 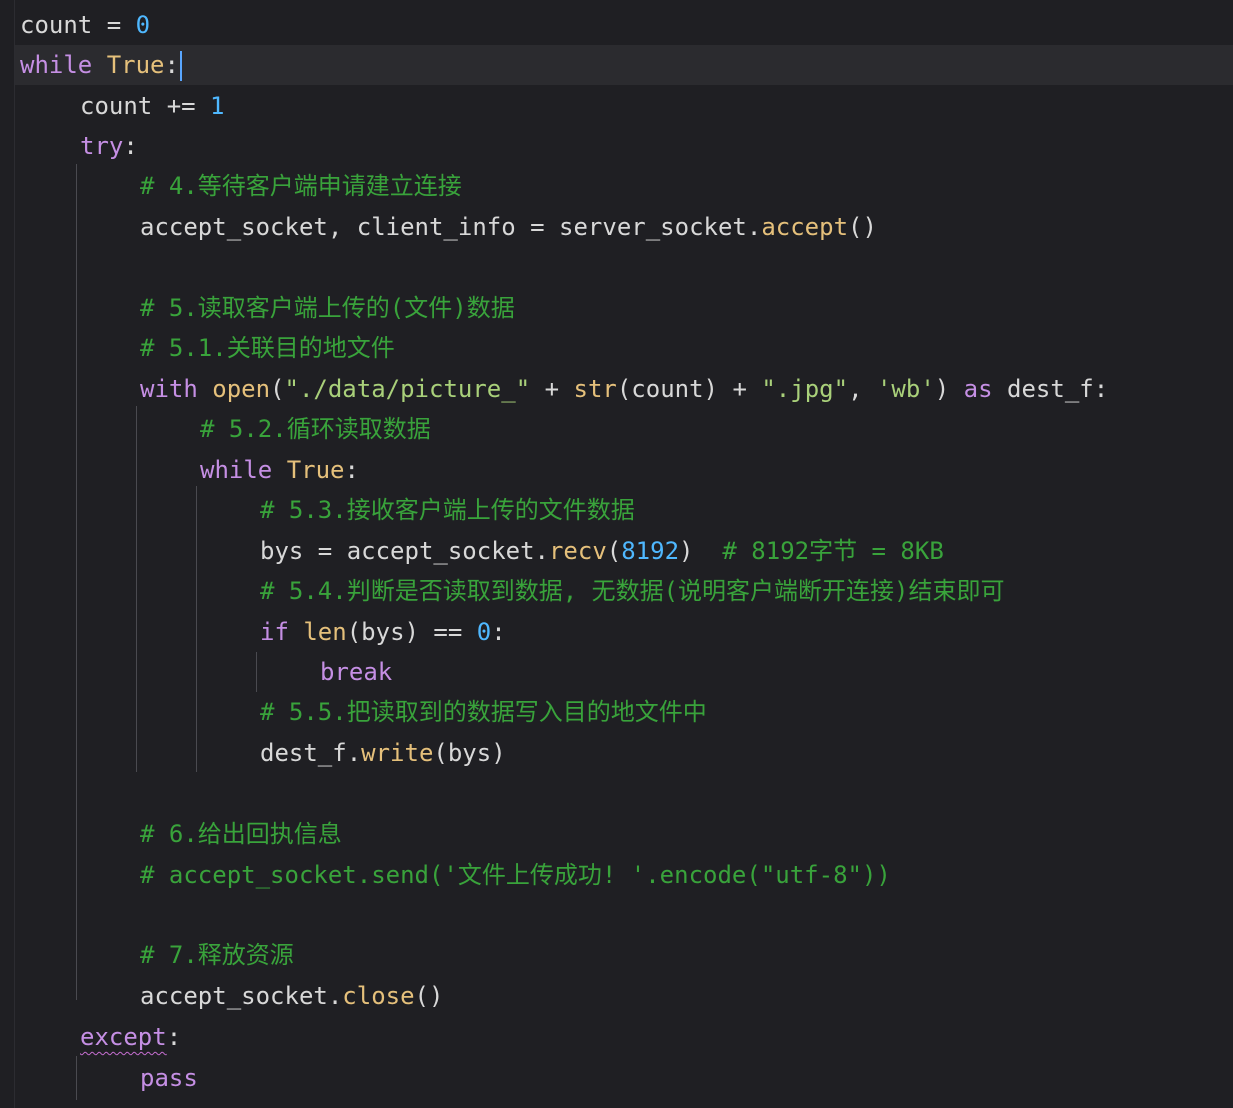 I want to click on code-line: # 5.读取客户端上传的(文件)数据, so click(x=327, y=308).